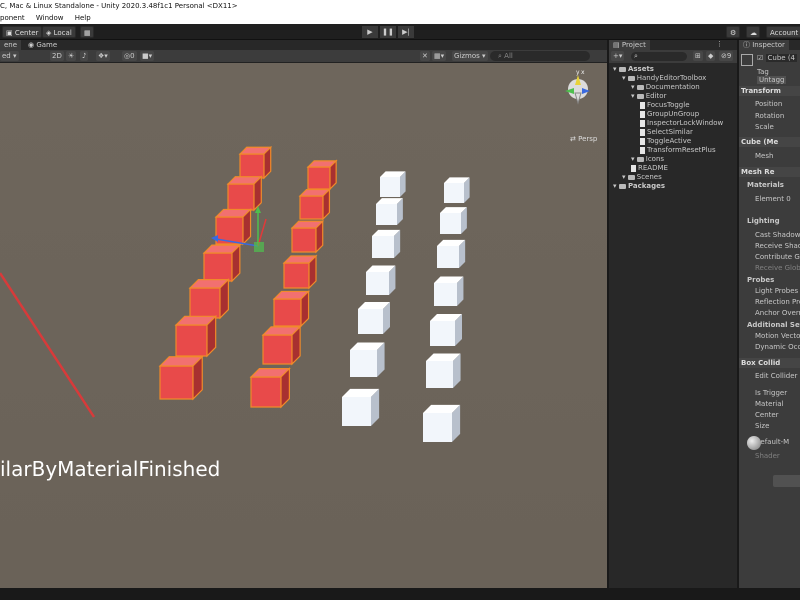  What do you see at coordinates (103, 56) in the screenshot?
I see `effects-dropdown: ❖▾` at bounding box center [103, 56].